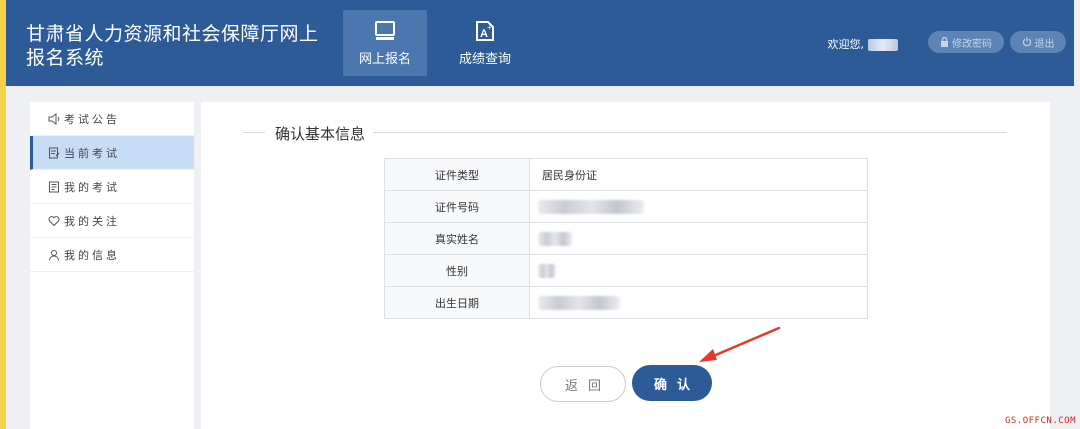 The width and height of the screenshot is (1080, 429). I want to click on sidebar-item-announcements: 考试公告, so click(112, 119).